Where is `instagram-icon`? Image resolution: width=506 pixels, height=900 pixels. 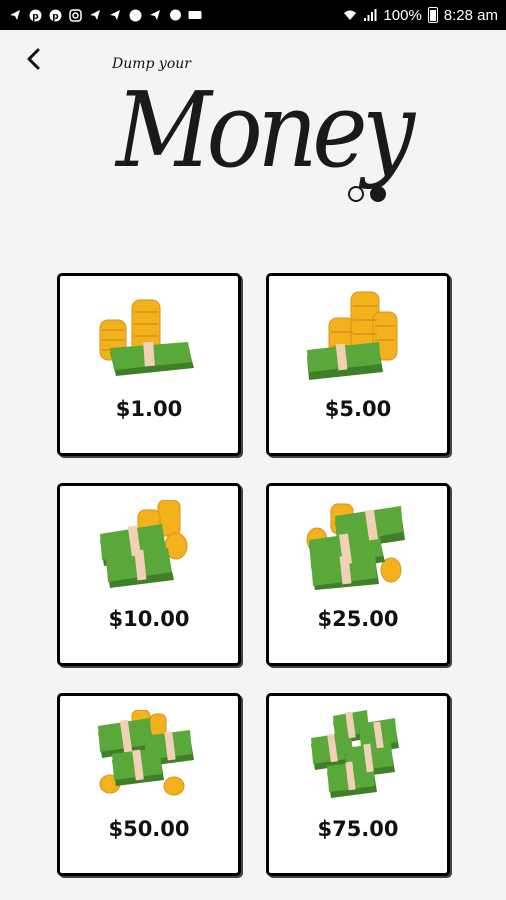
instagram-icon is located at coordinates (75, 15).